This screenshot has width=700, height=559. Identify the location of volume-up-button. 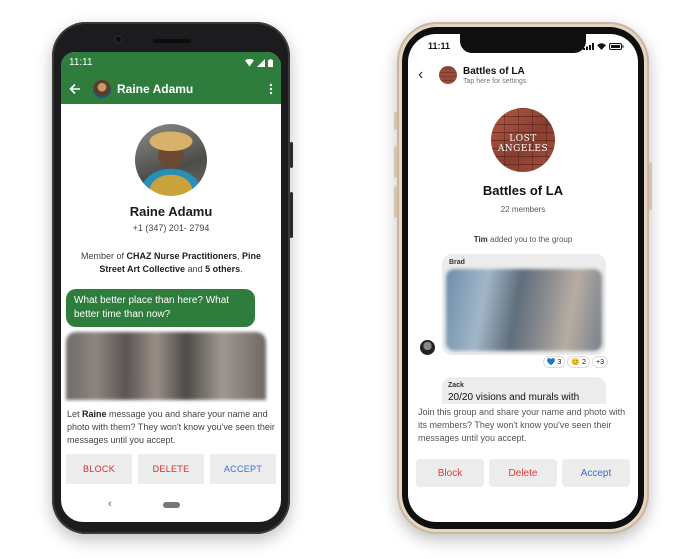
(395, 162).